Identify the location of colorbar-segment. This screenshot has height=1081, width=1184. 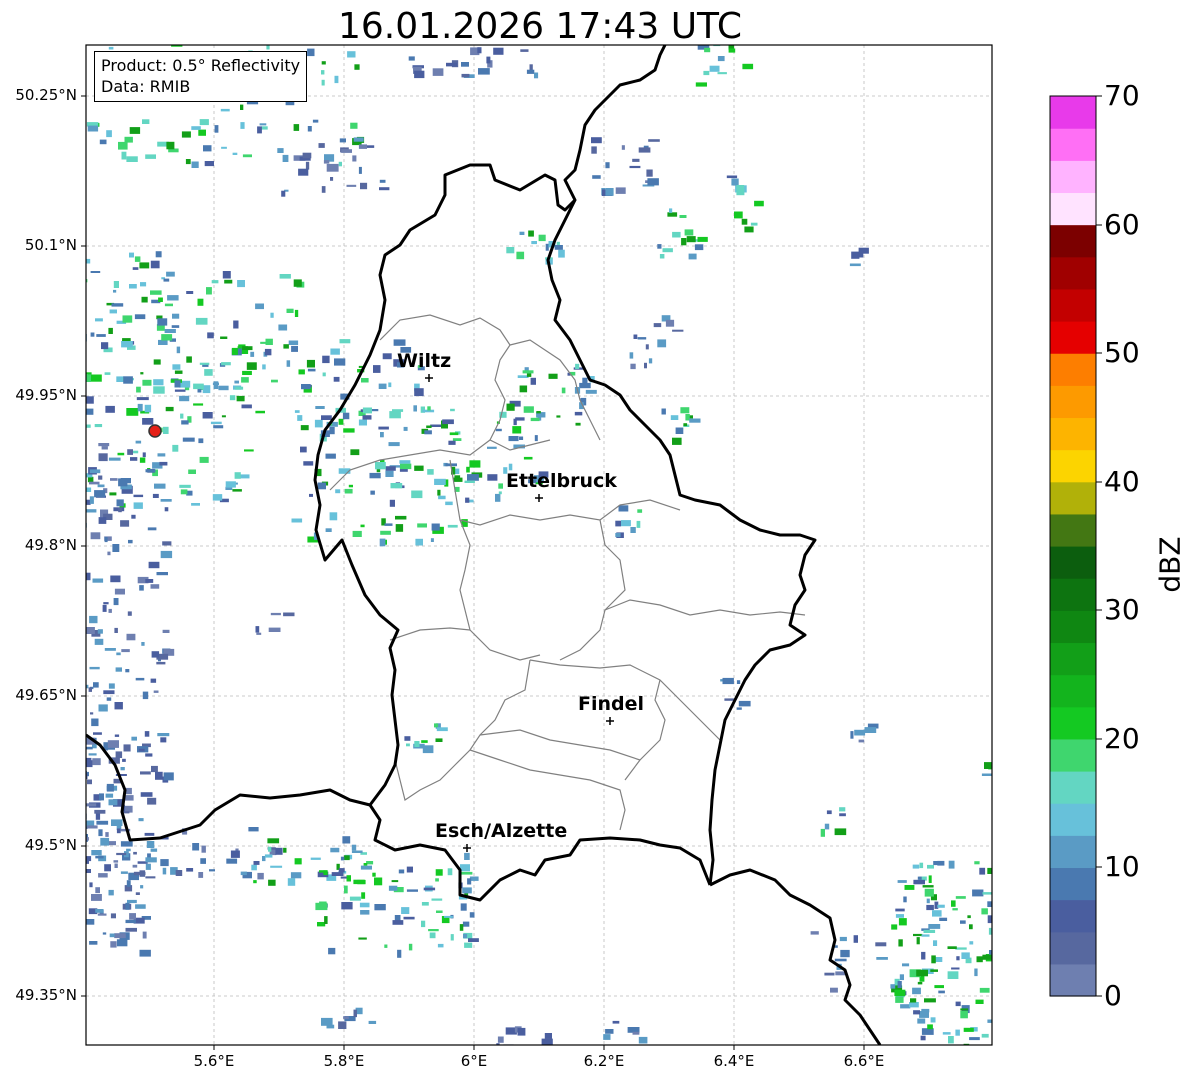
(1073, 466).